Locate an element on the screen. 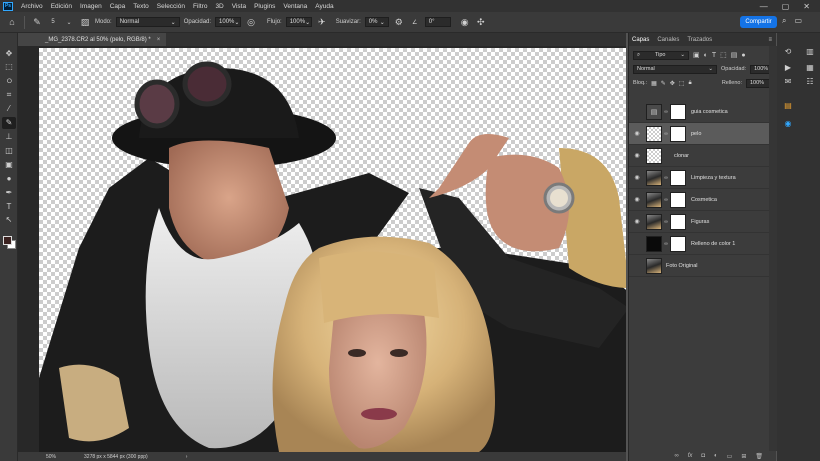  angle-field: 0° is located at coordinates (437, 22).